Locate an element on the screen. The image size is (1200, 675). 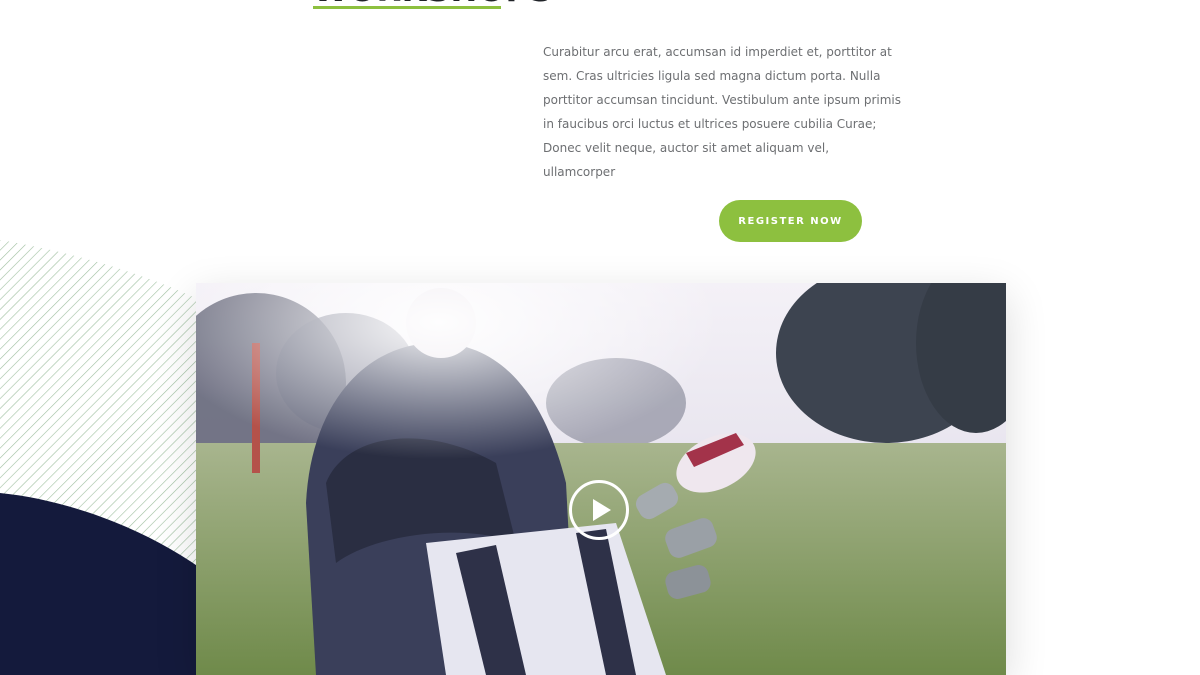
play-icon is located at coordinates (601, 510).